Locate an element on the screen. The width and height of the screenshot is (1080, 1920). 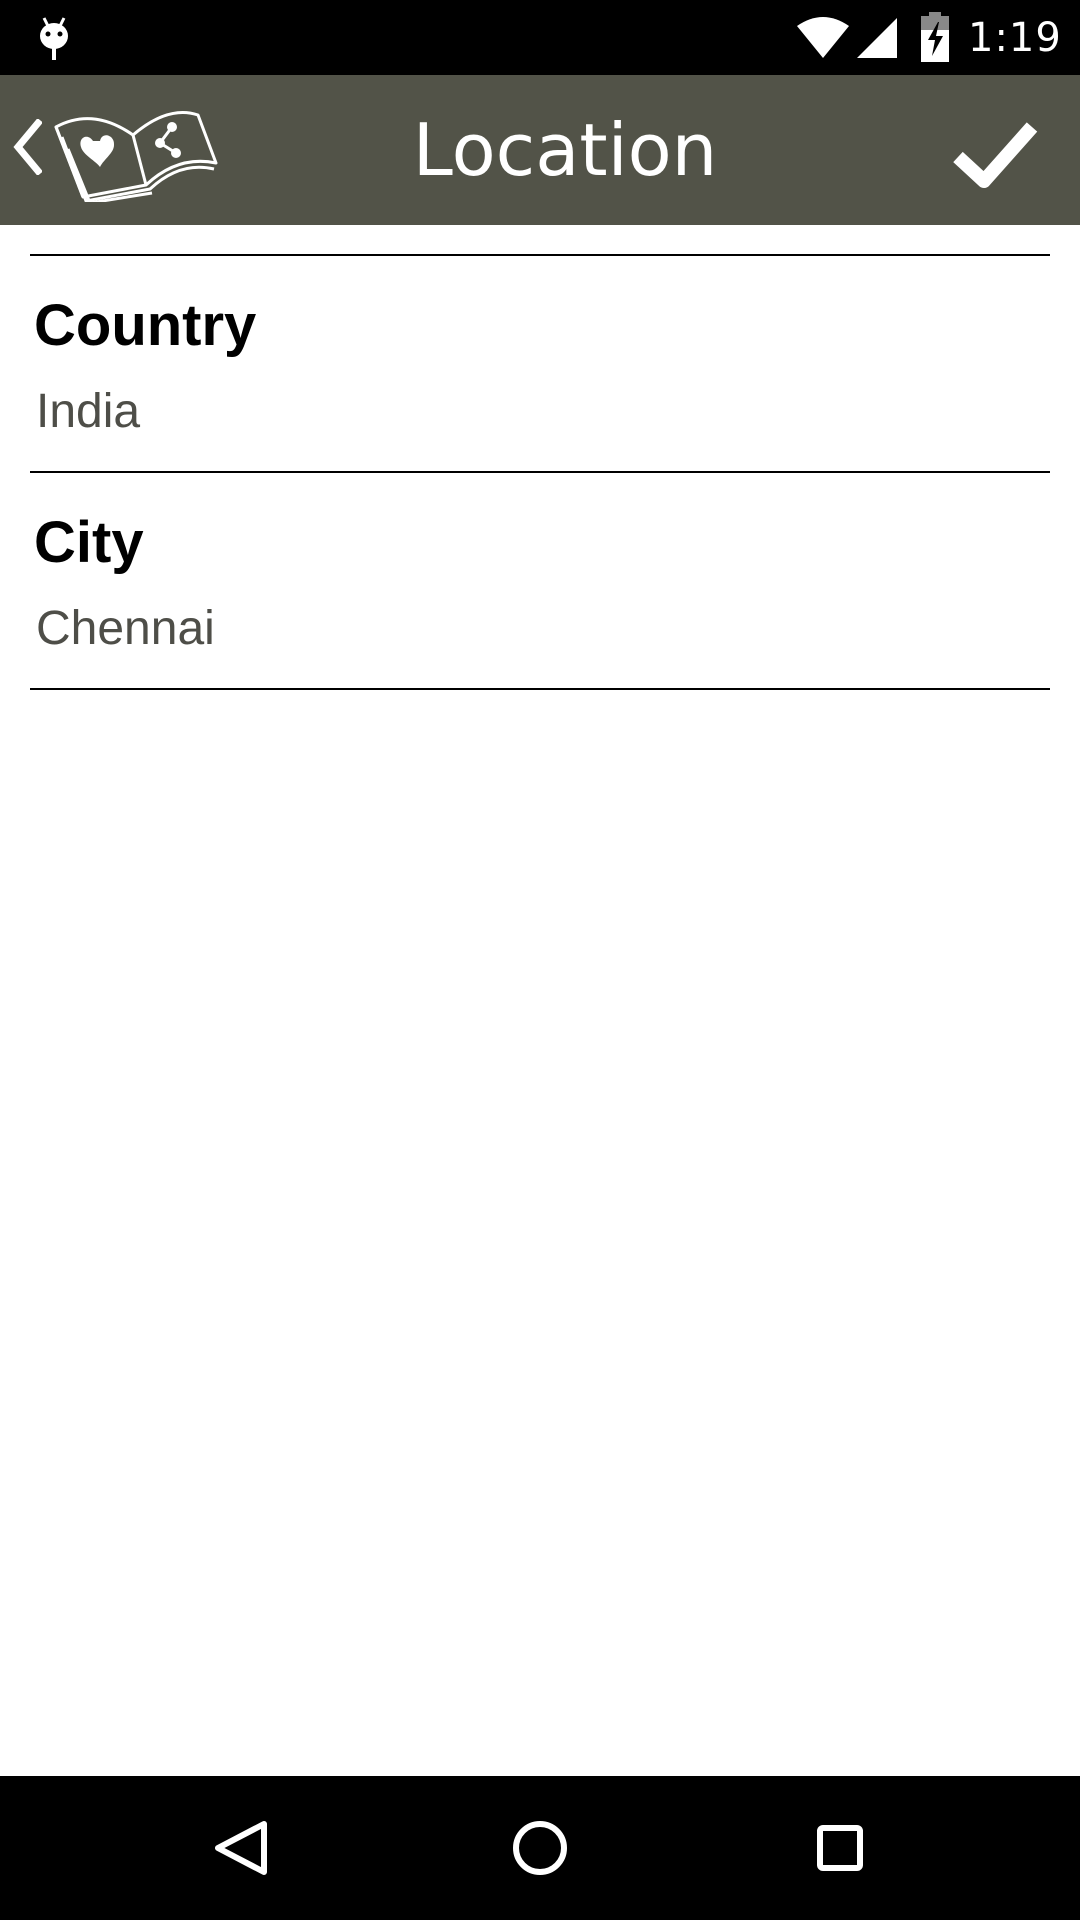
country-label: Country is located at coordinates (145, 325).